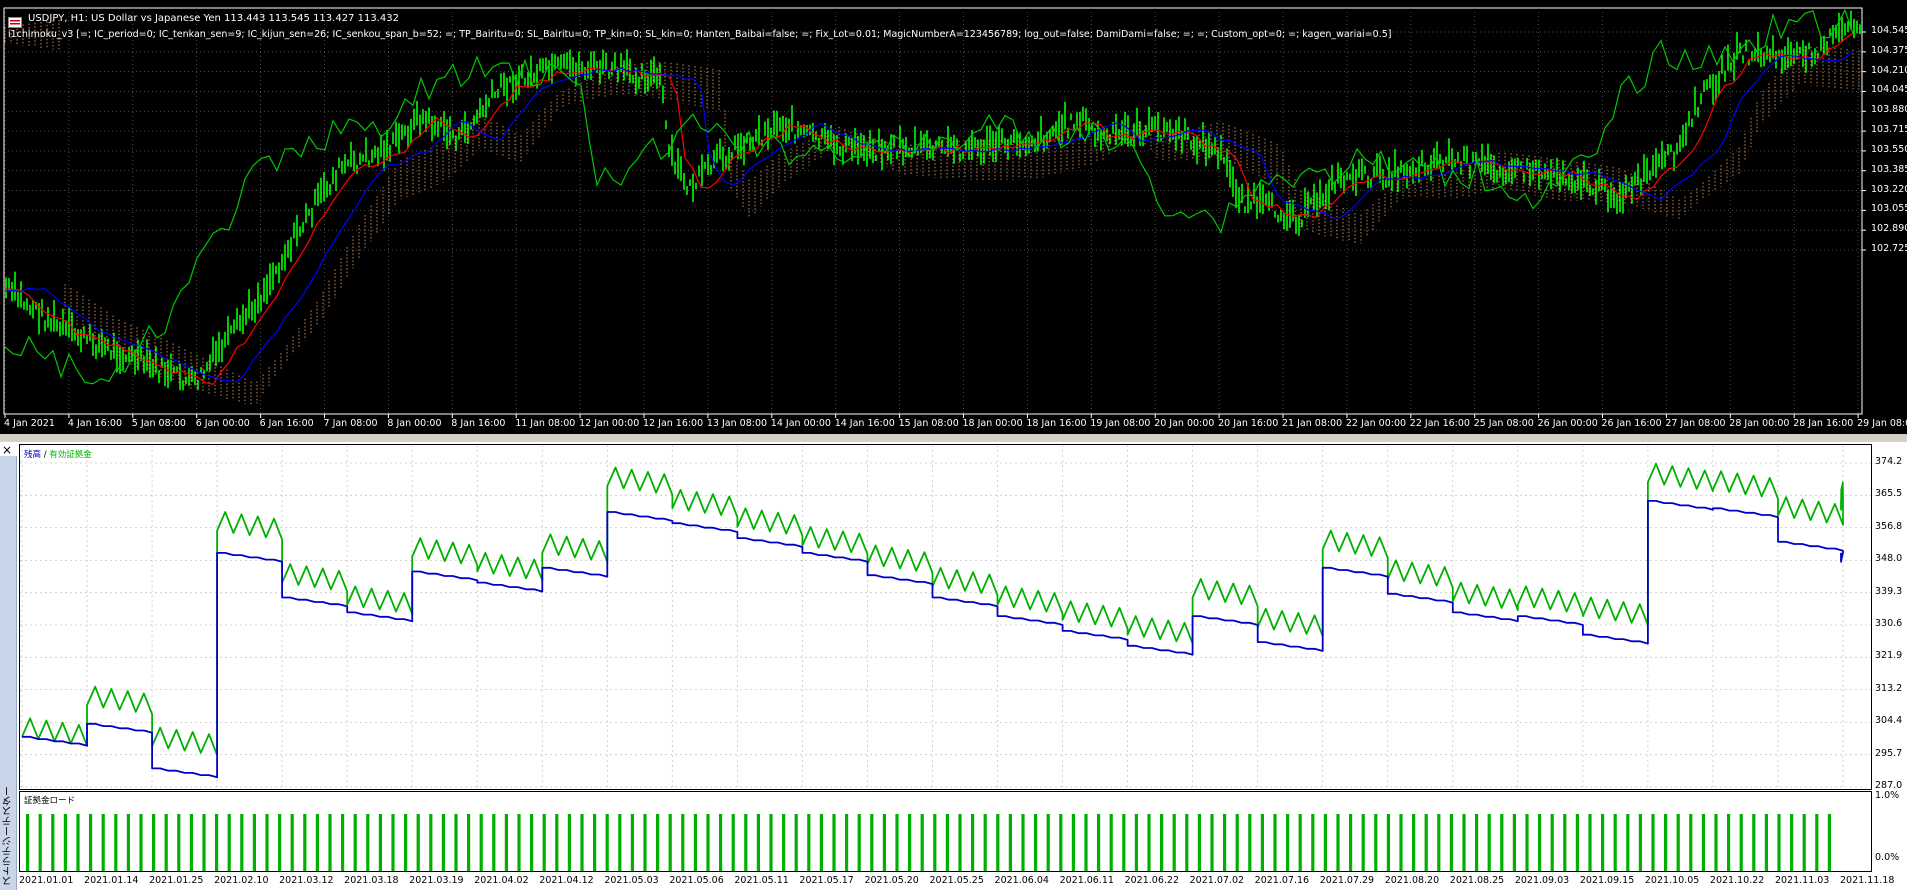 Image resolution: width=1907 pixels, height=890 pixels. What do you see at coordinates (1889, 110) in the screenshot?
I see `price-label: 103.880` at bounding box center [1889, 110].